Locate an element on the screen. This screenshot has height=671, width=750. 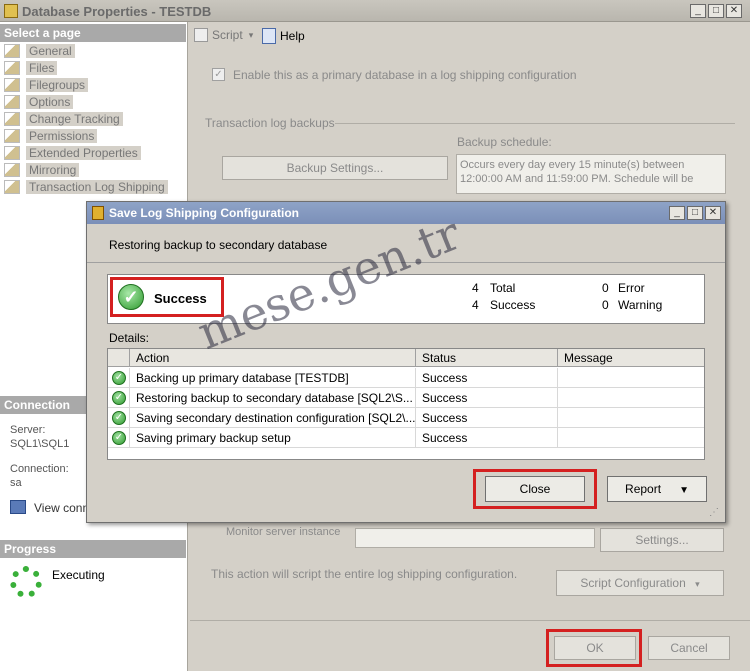
grid-header-action: Action is located at coordinates (273, 358).